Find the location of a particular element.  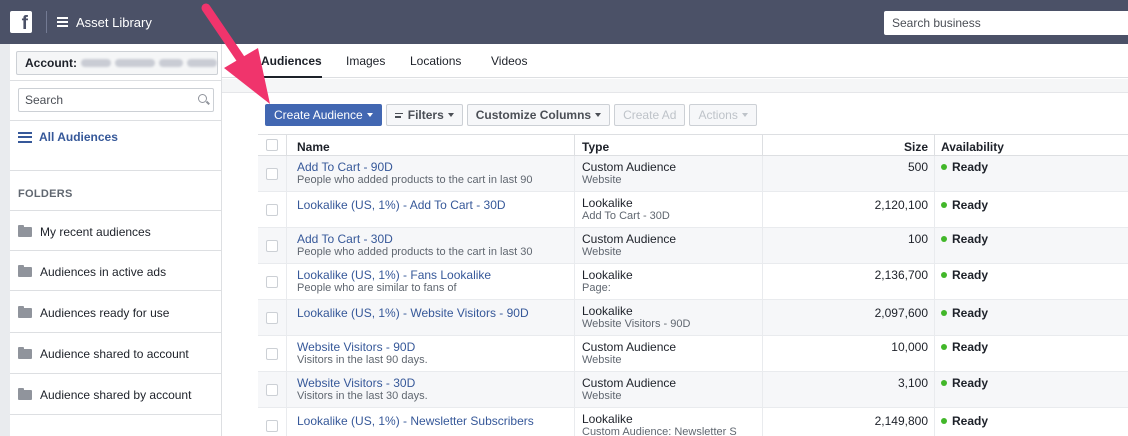

filters-button: Filters is located at coordinates (424, 115).